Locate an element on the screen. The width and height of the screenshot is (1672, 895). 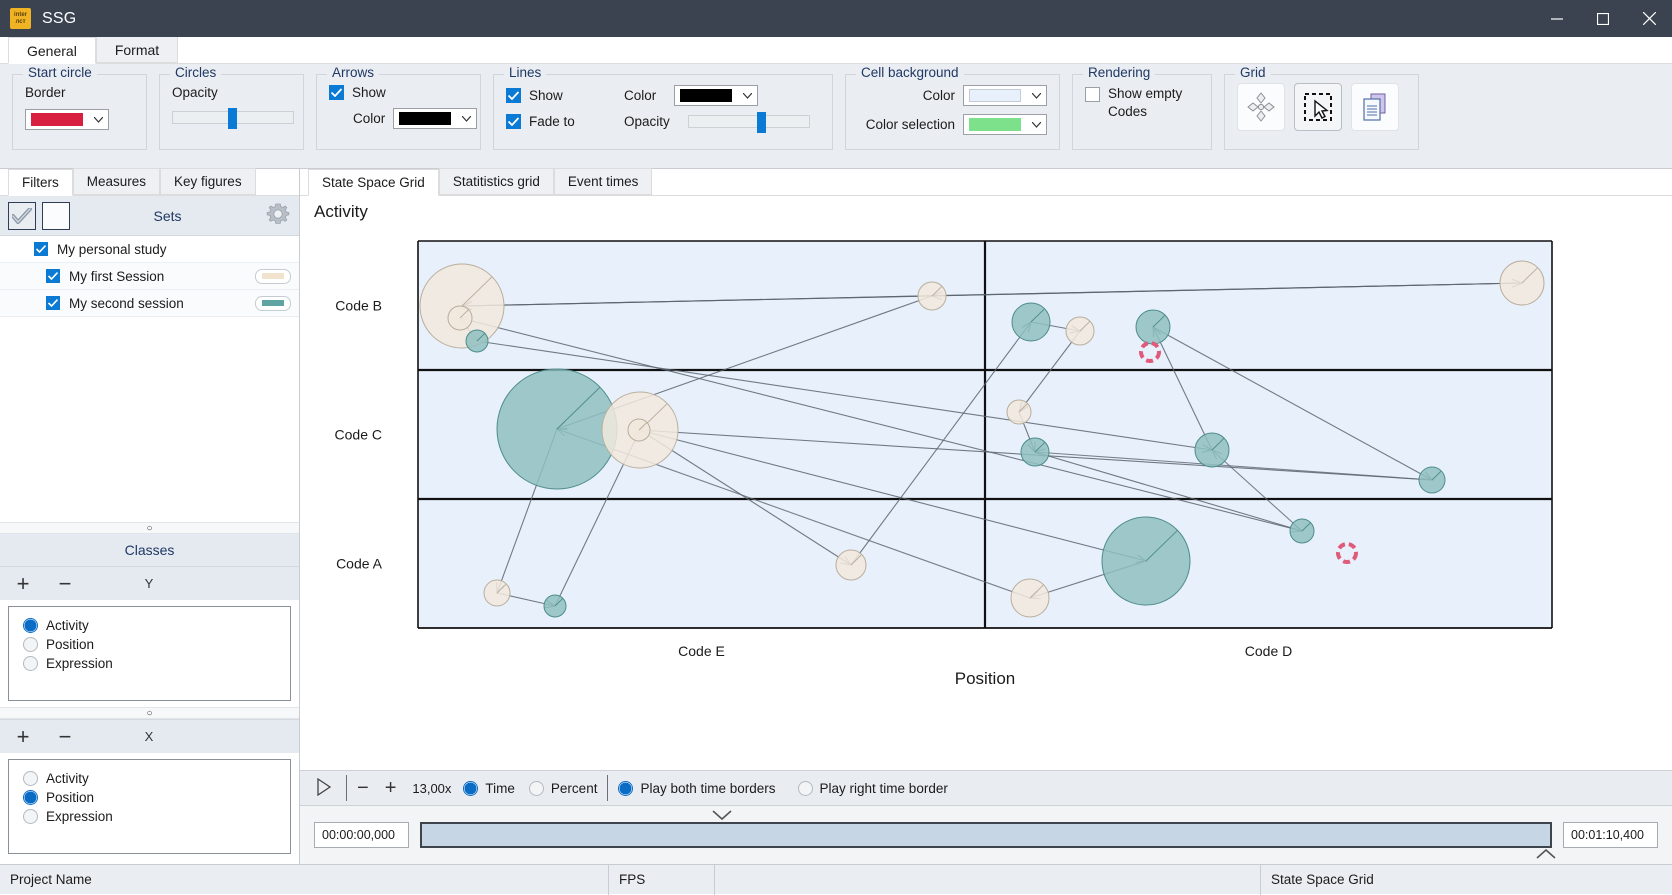
tab-filters: Filters is located at coordinates (40, 182).